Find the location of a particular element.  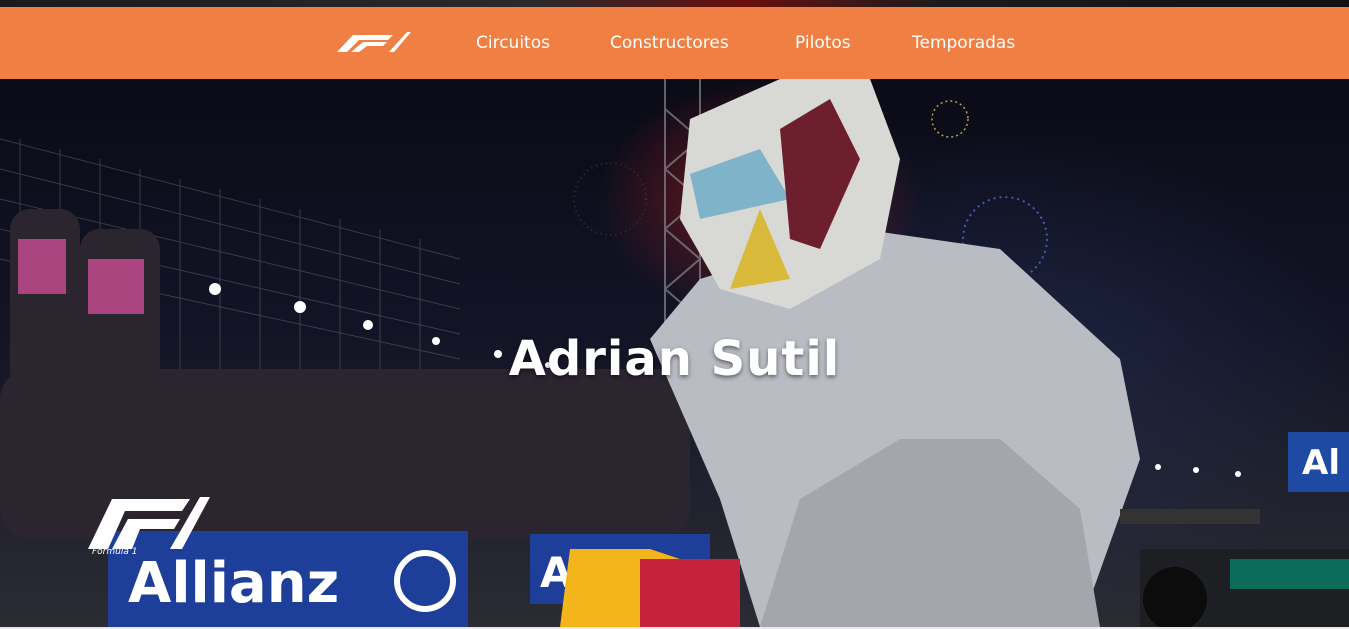

svg-text: Al is located at coordinates (1321, 463).